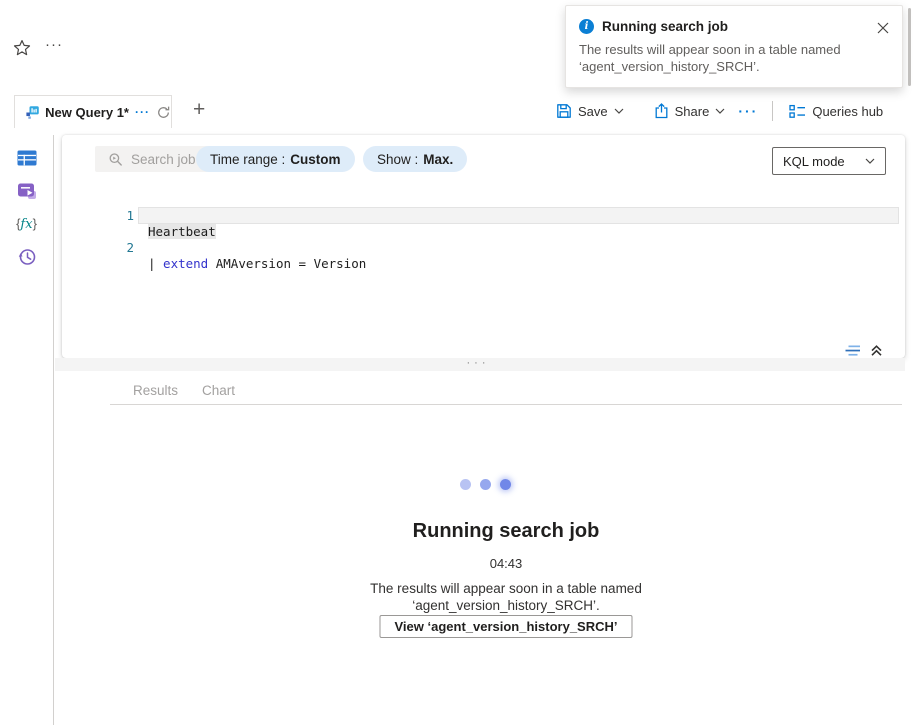 The height and width of the screenshot is (725, 914). I want to click on line-number: 2, so click(130, 247).